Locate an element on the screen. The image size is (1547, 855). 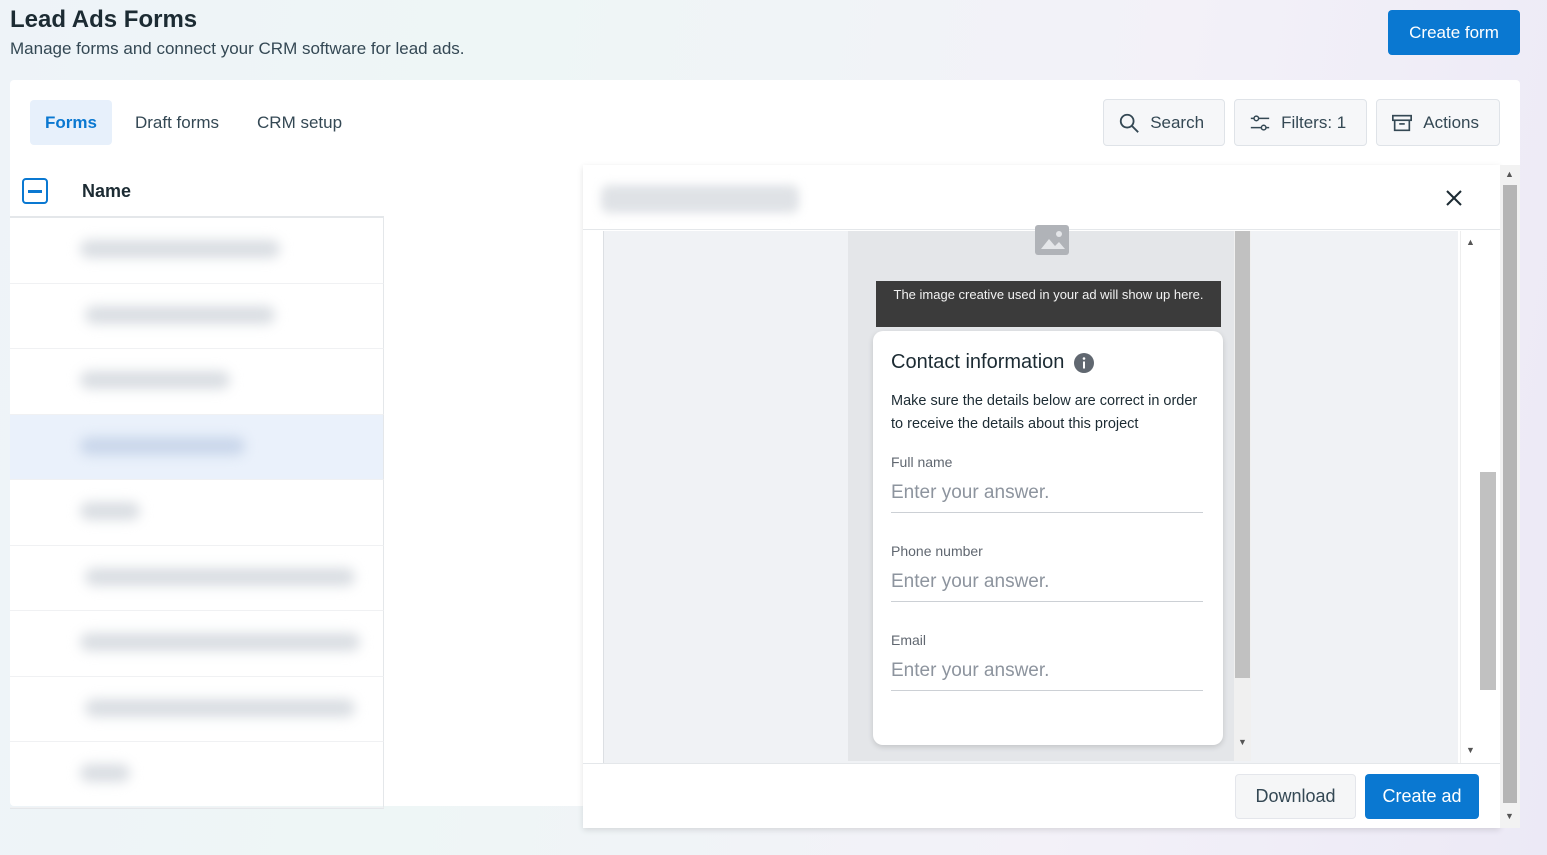
phone-scrollbar: ▼ is located at coordinates (1242, 496).